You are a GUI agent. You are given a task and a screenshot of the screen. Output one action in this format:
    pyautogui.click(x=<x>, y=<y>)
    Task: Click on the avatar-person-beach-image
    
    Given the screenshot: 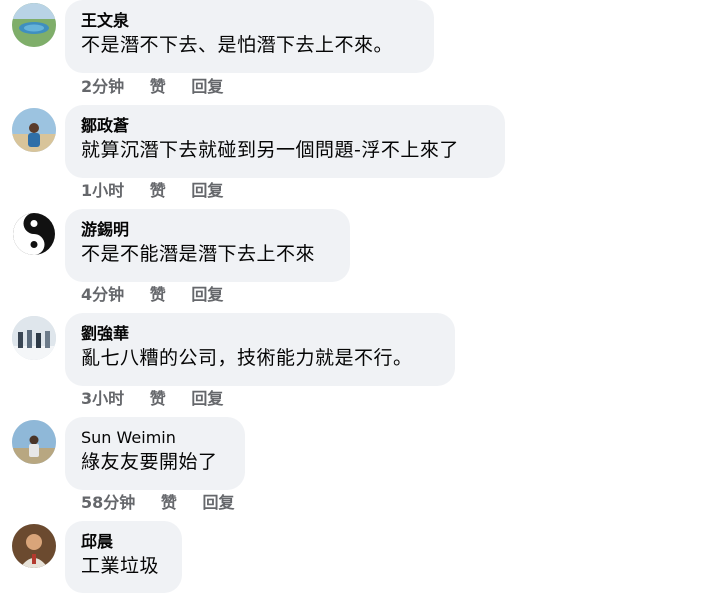 What is the action you would take?
    pyautogui.click(x=34, y=130)
    